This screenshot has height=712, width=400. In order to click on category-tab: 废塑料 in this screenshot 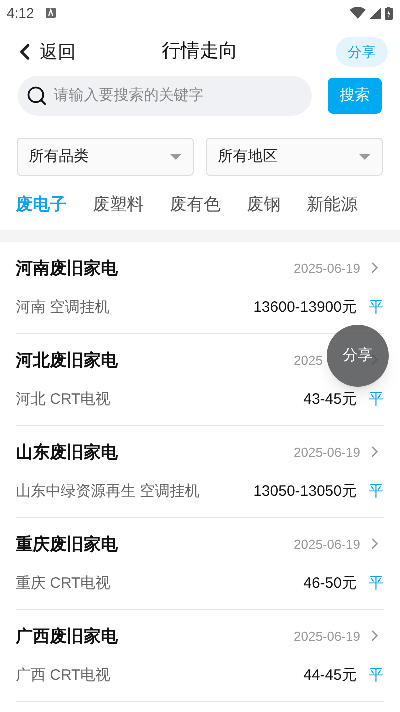, I will do `click(118, 205)`.